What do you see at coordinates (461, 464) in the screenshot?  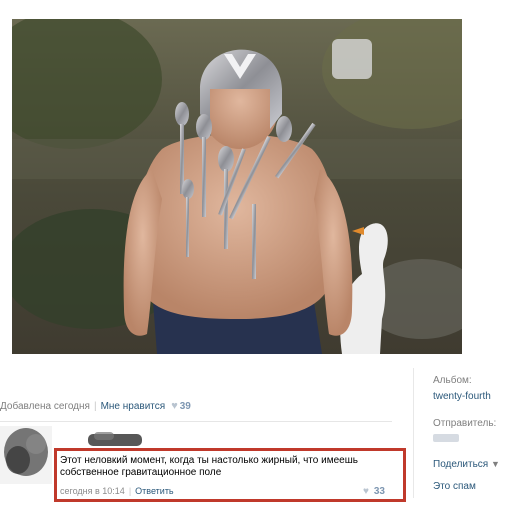 I see `share-label: Поделиться` at bounding box center [461, 464].